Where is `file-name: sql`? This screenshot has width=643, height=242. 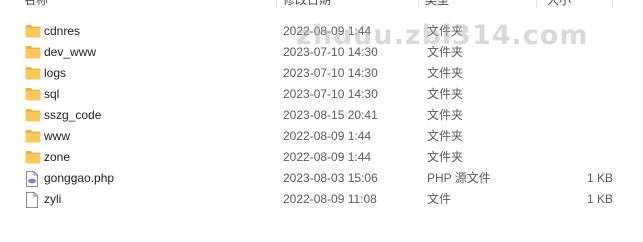 file-name: sql is located at coordinates (52, 94).